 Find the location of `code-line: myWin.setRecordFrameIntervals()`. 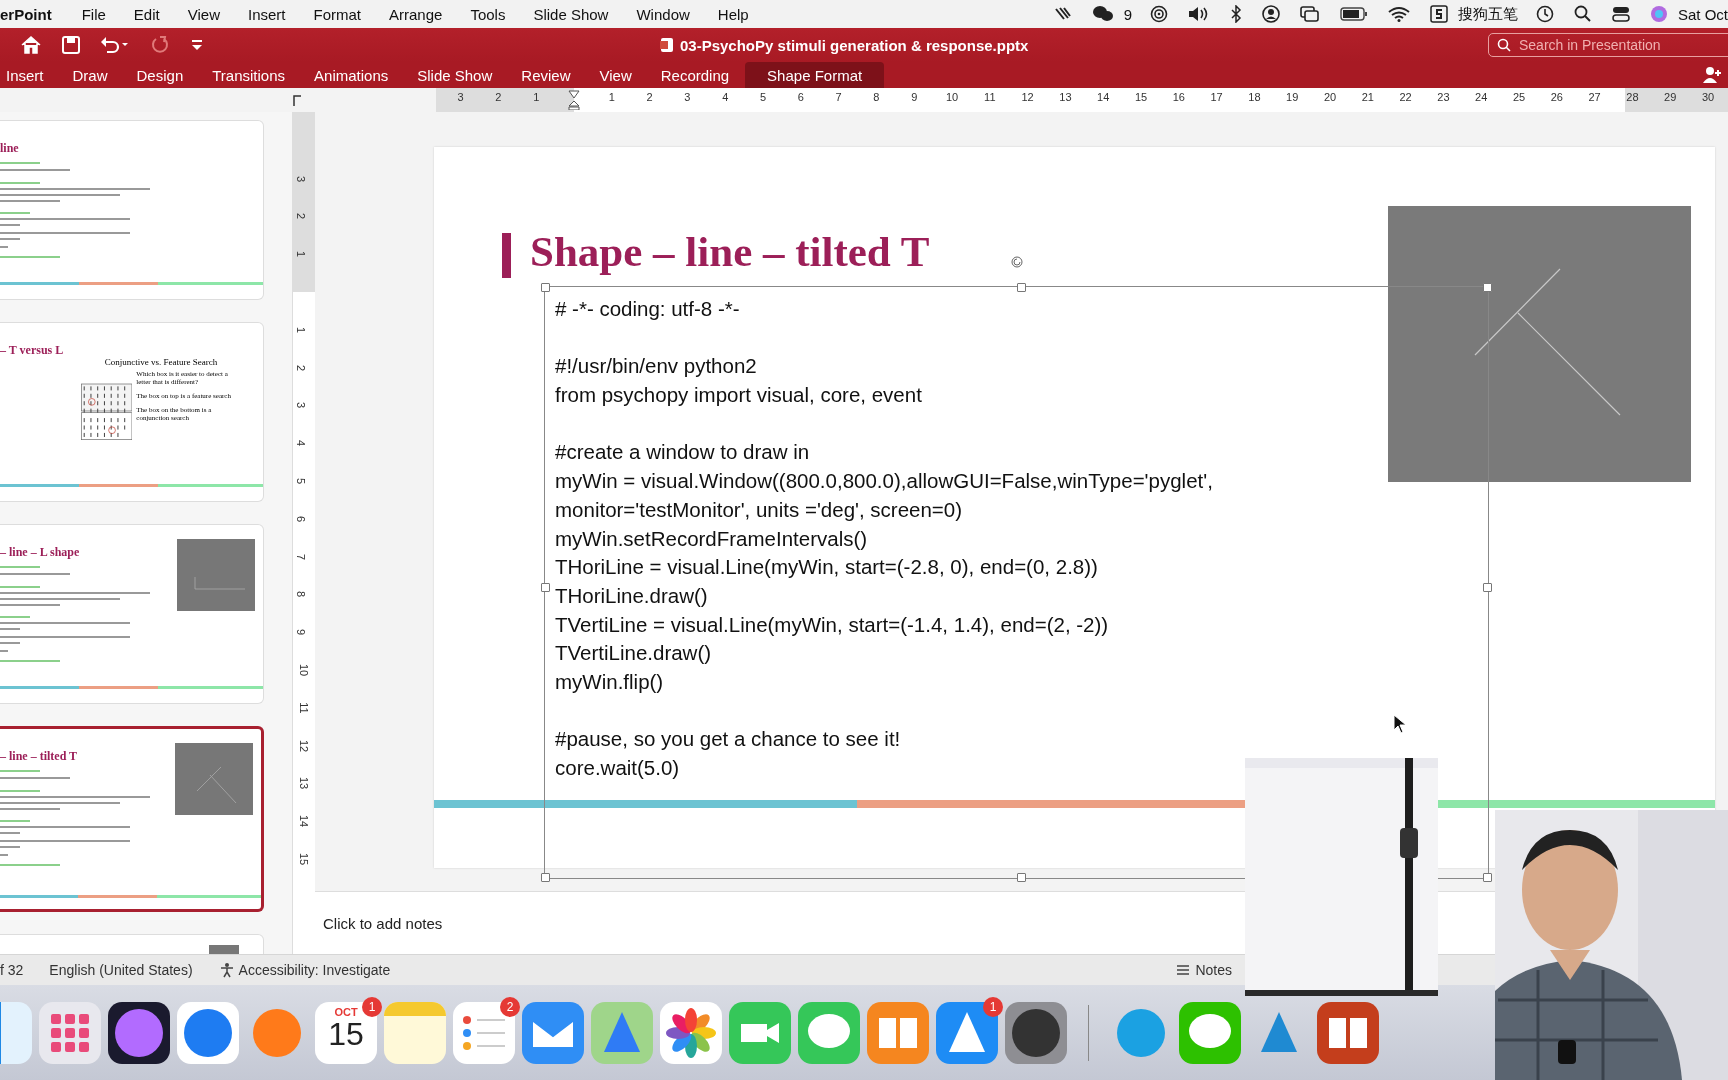

code-line: myWin.setRecordFrameIntervals() is located at coordinates (712, 538).